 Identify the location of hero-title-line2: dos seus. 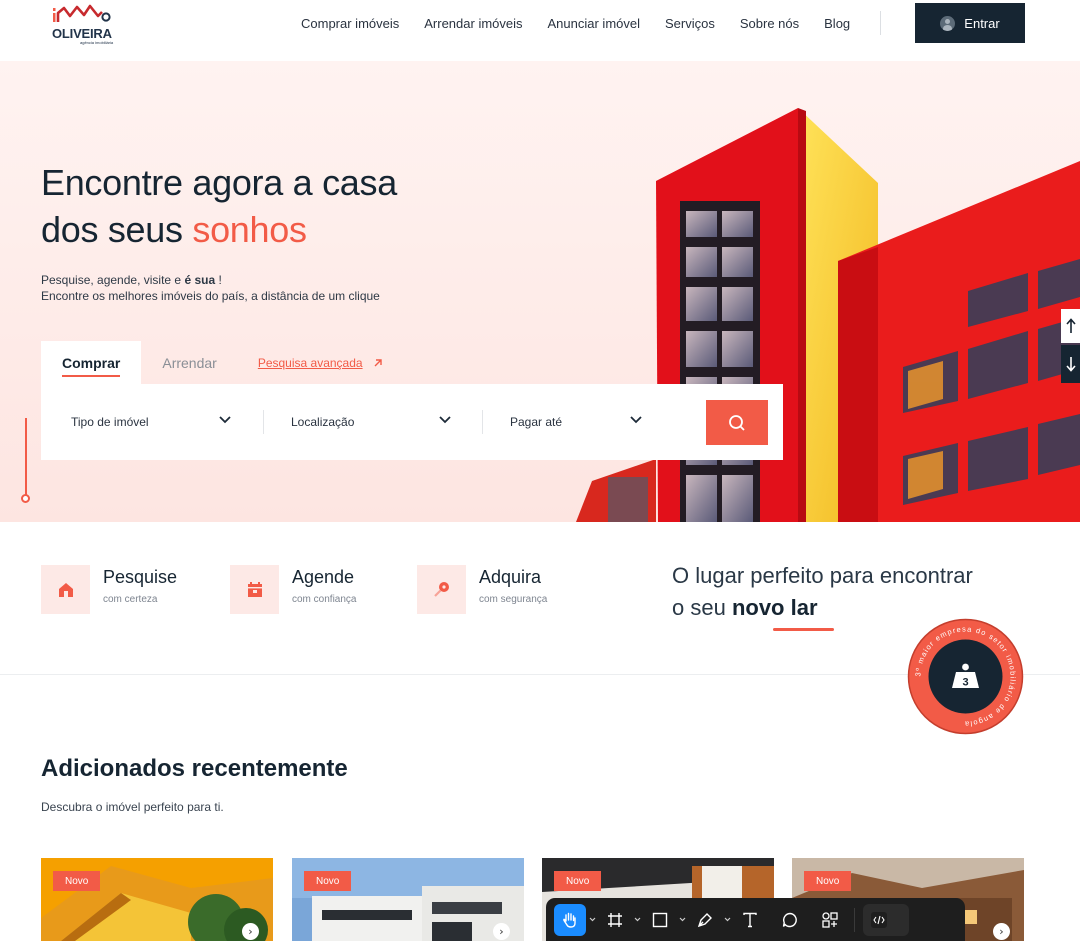
(117, 229).